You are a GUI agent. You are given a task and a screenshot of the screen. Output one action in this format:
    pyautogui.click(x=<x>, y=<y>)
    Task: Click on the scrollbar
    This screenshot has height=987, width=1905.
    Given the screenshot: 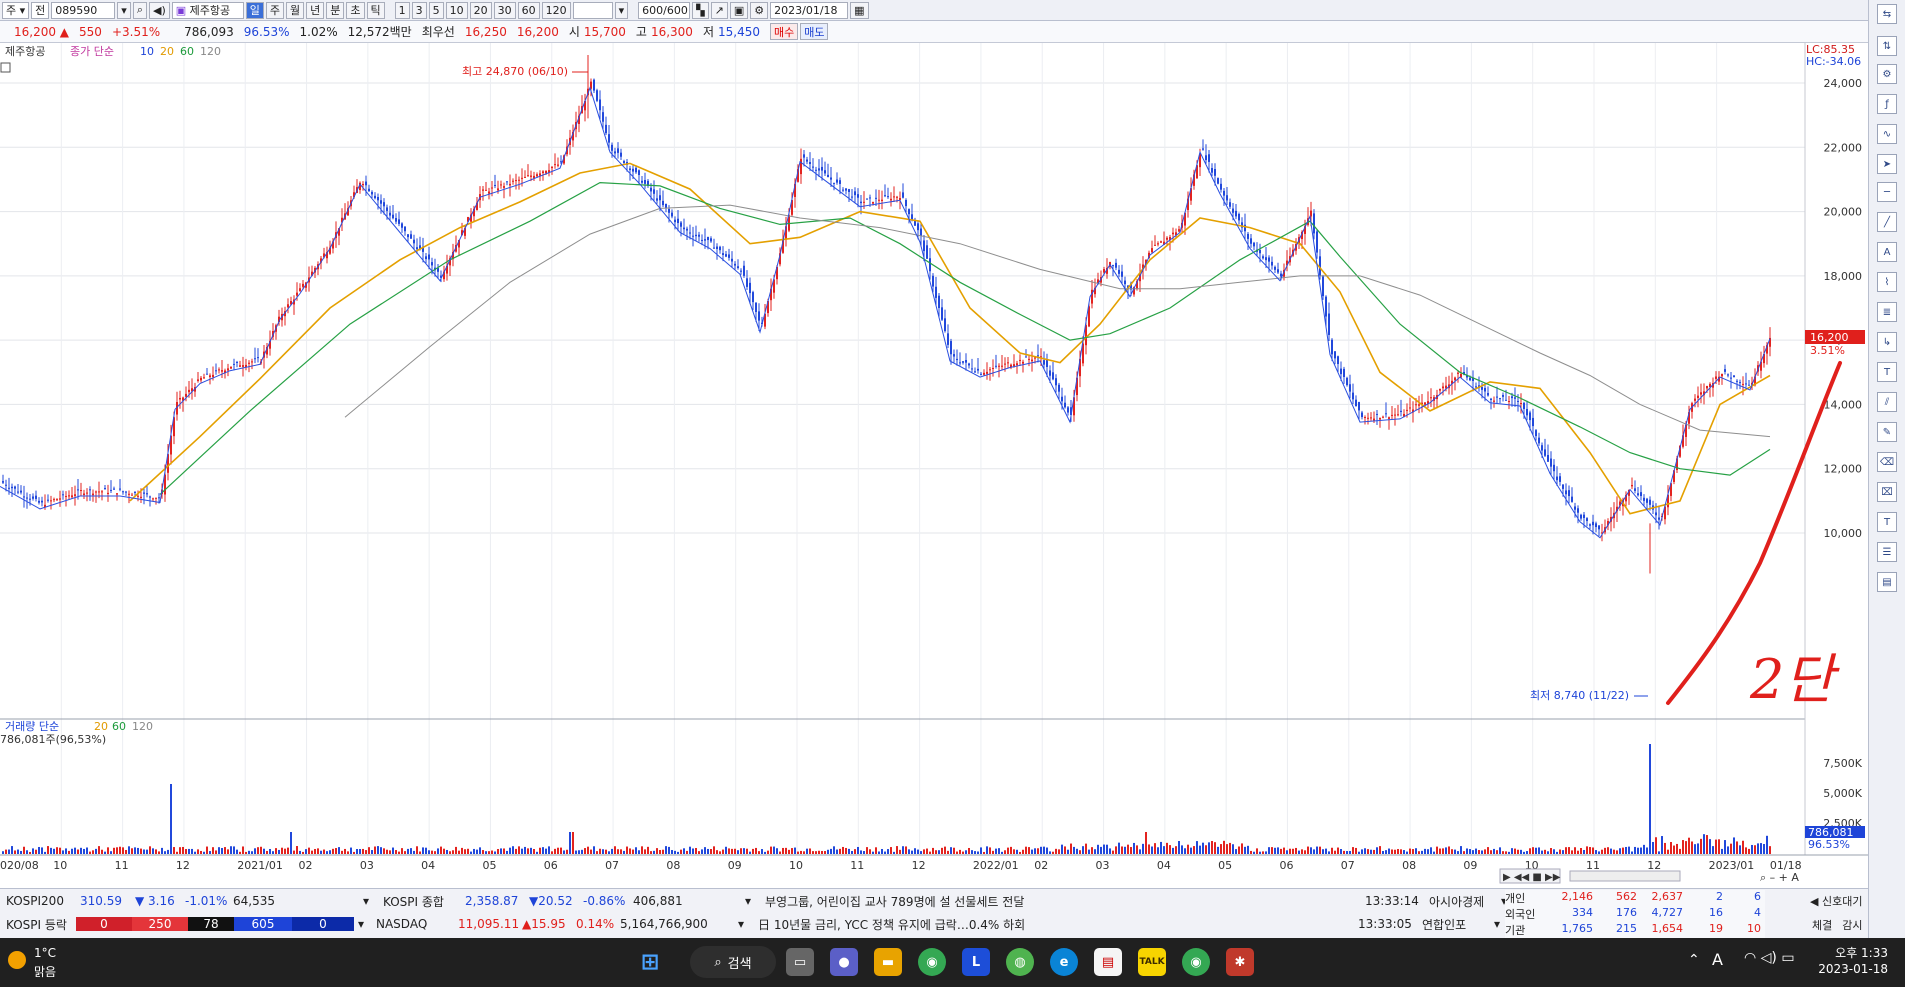 What is the action you would take?
    pyautogui.click(x=1625, y=876)
    